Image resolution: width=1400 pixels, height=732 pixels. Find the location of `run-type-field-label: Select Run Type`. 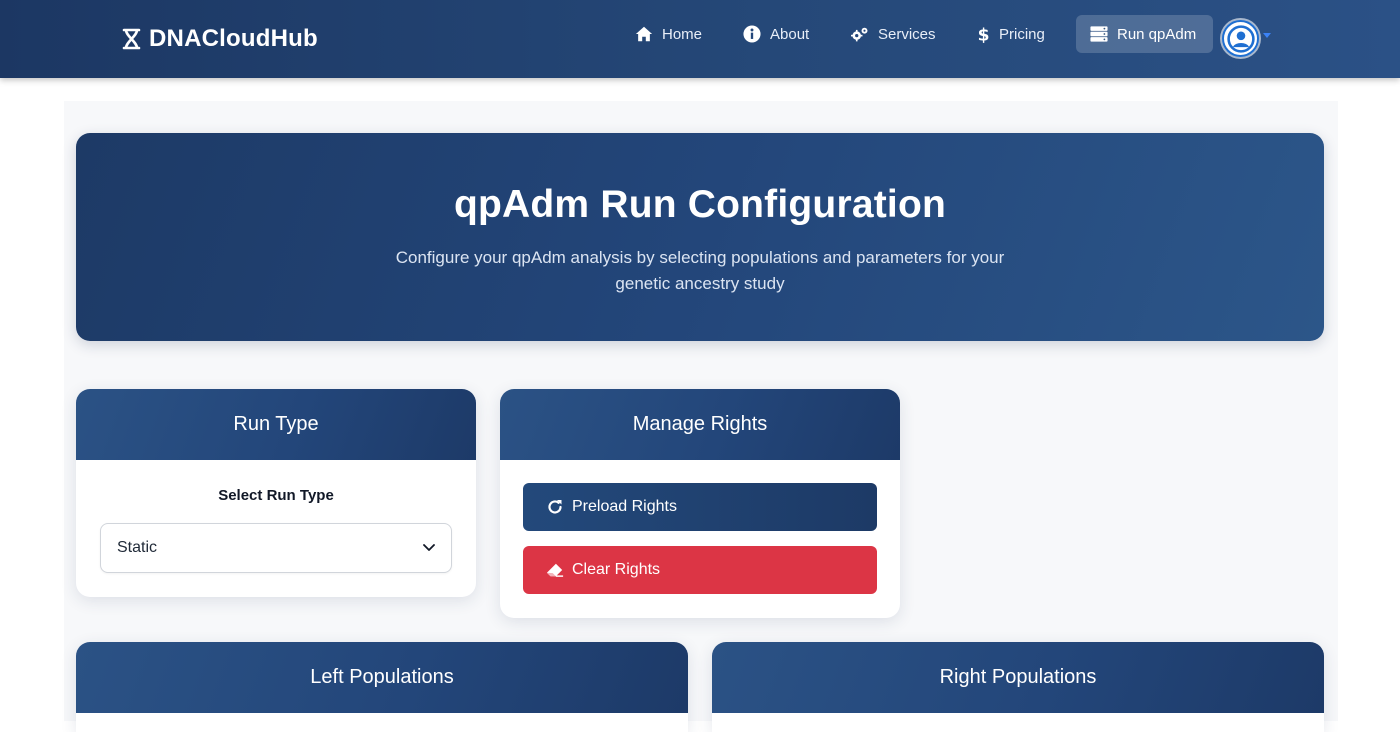

run-type-field-label: Select Run Type is located at coordinates (276, 495).